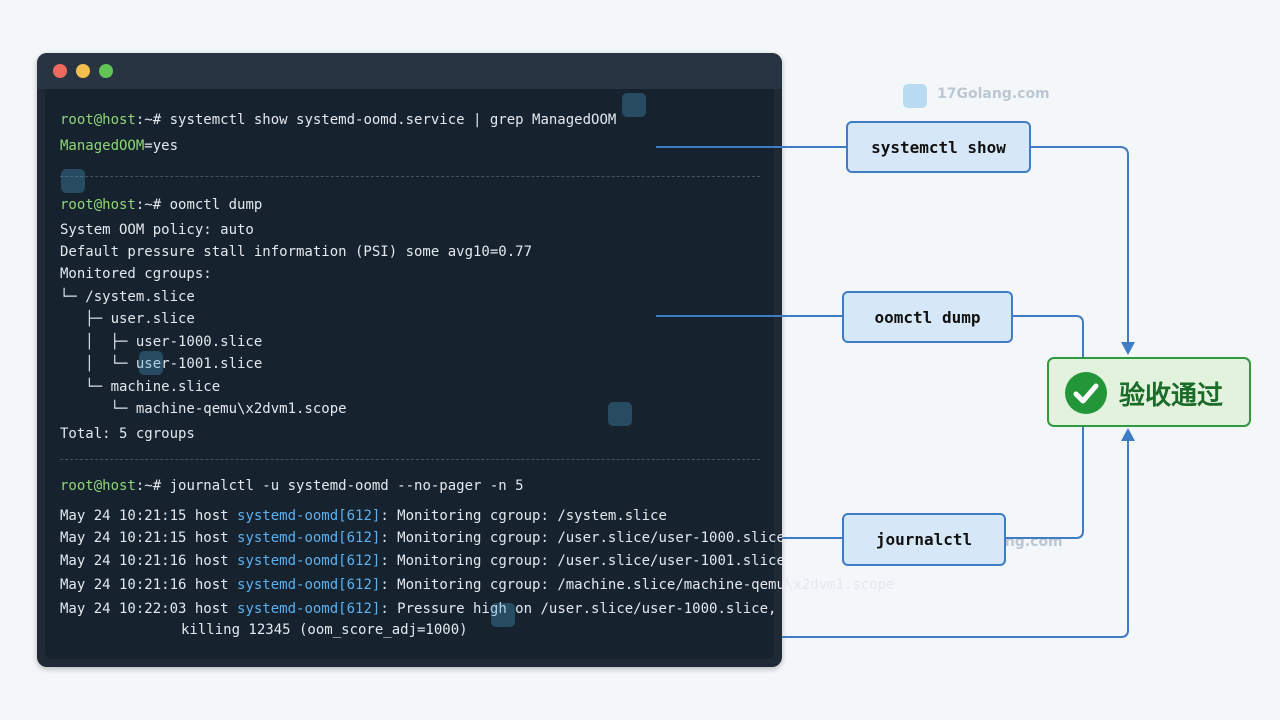 Image resolution: width=1280 pixels, height=720 pixels. What do you see at coordinates (1171, 396) in the screenshot?
I see `result-text: 验收通过` at bounding box center [1171, 396].